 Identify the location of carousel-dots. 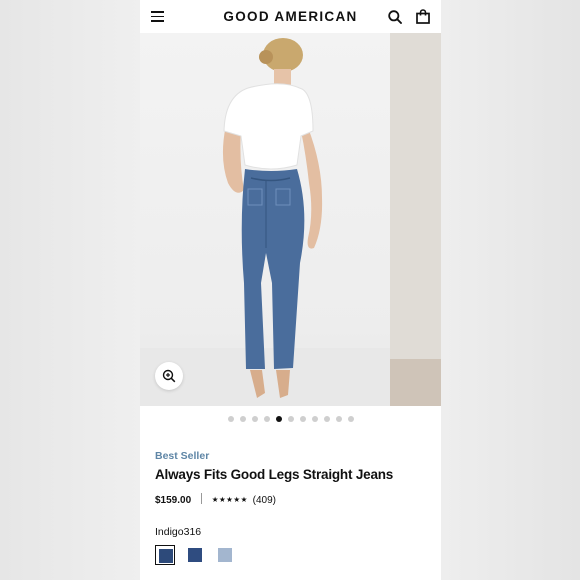
(290, 420).